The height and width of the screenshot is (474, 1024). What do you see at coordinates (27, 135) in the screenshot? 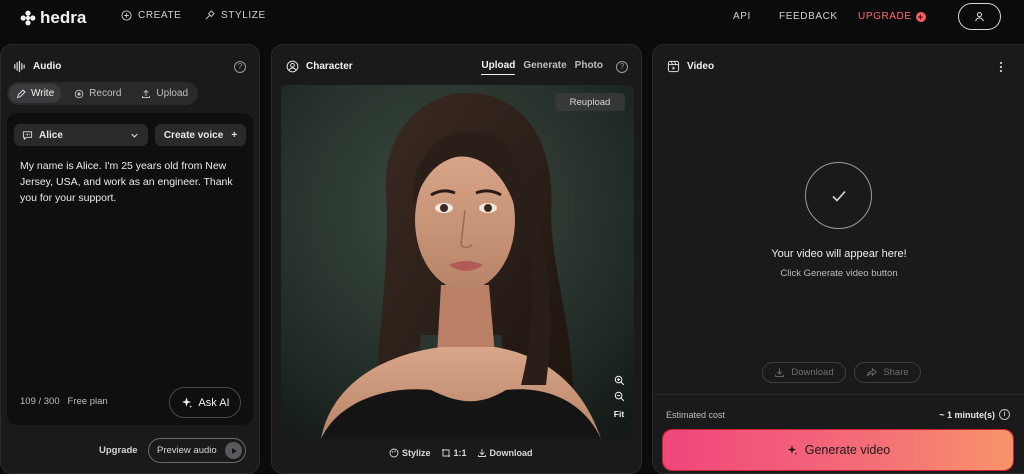
I see `speech-bubble-icon` at bounding box center [27, 135].